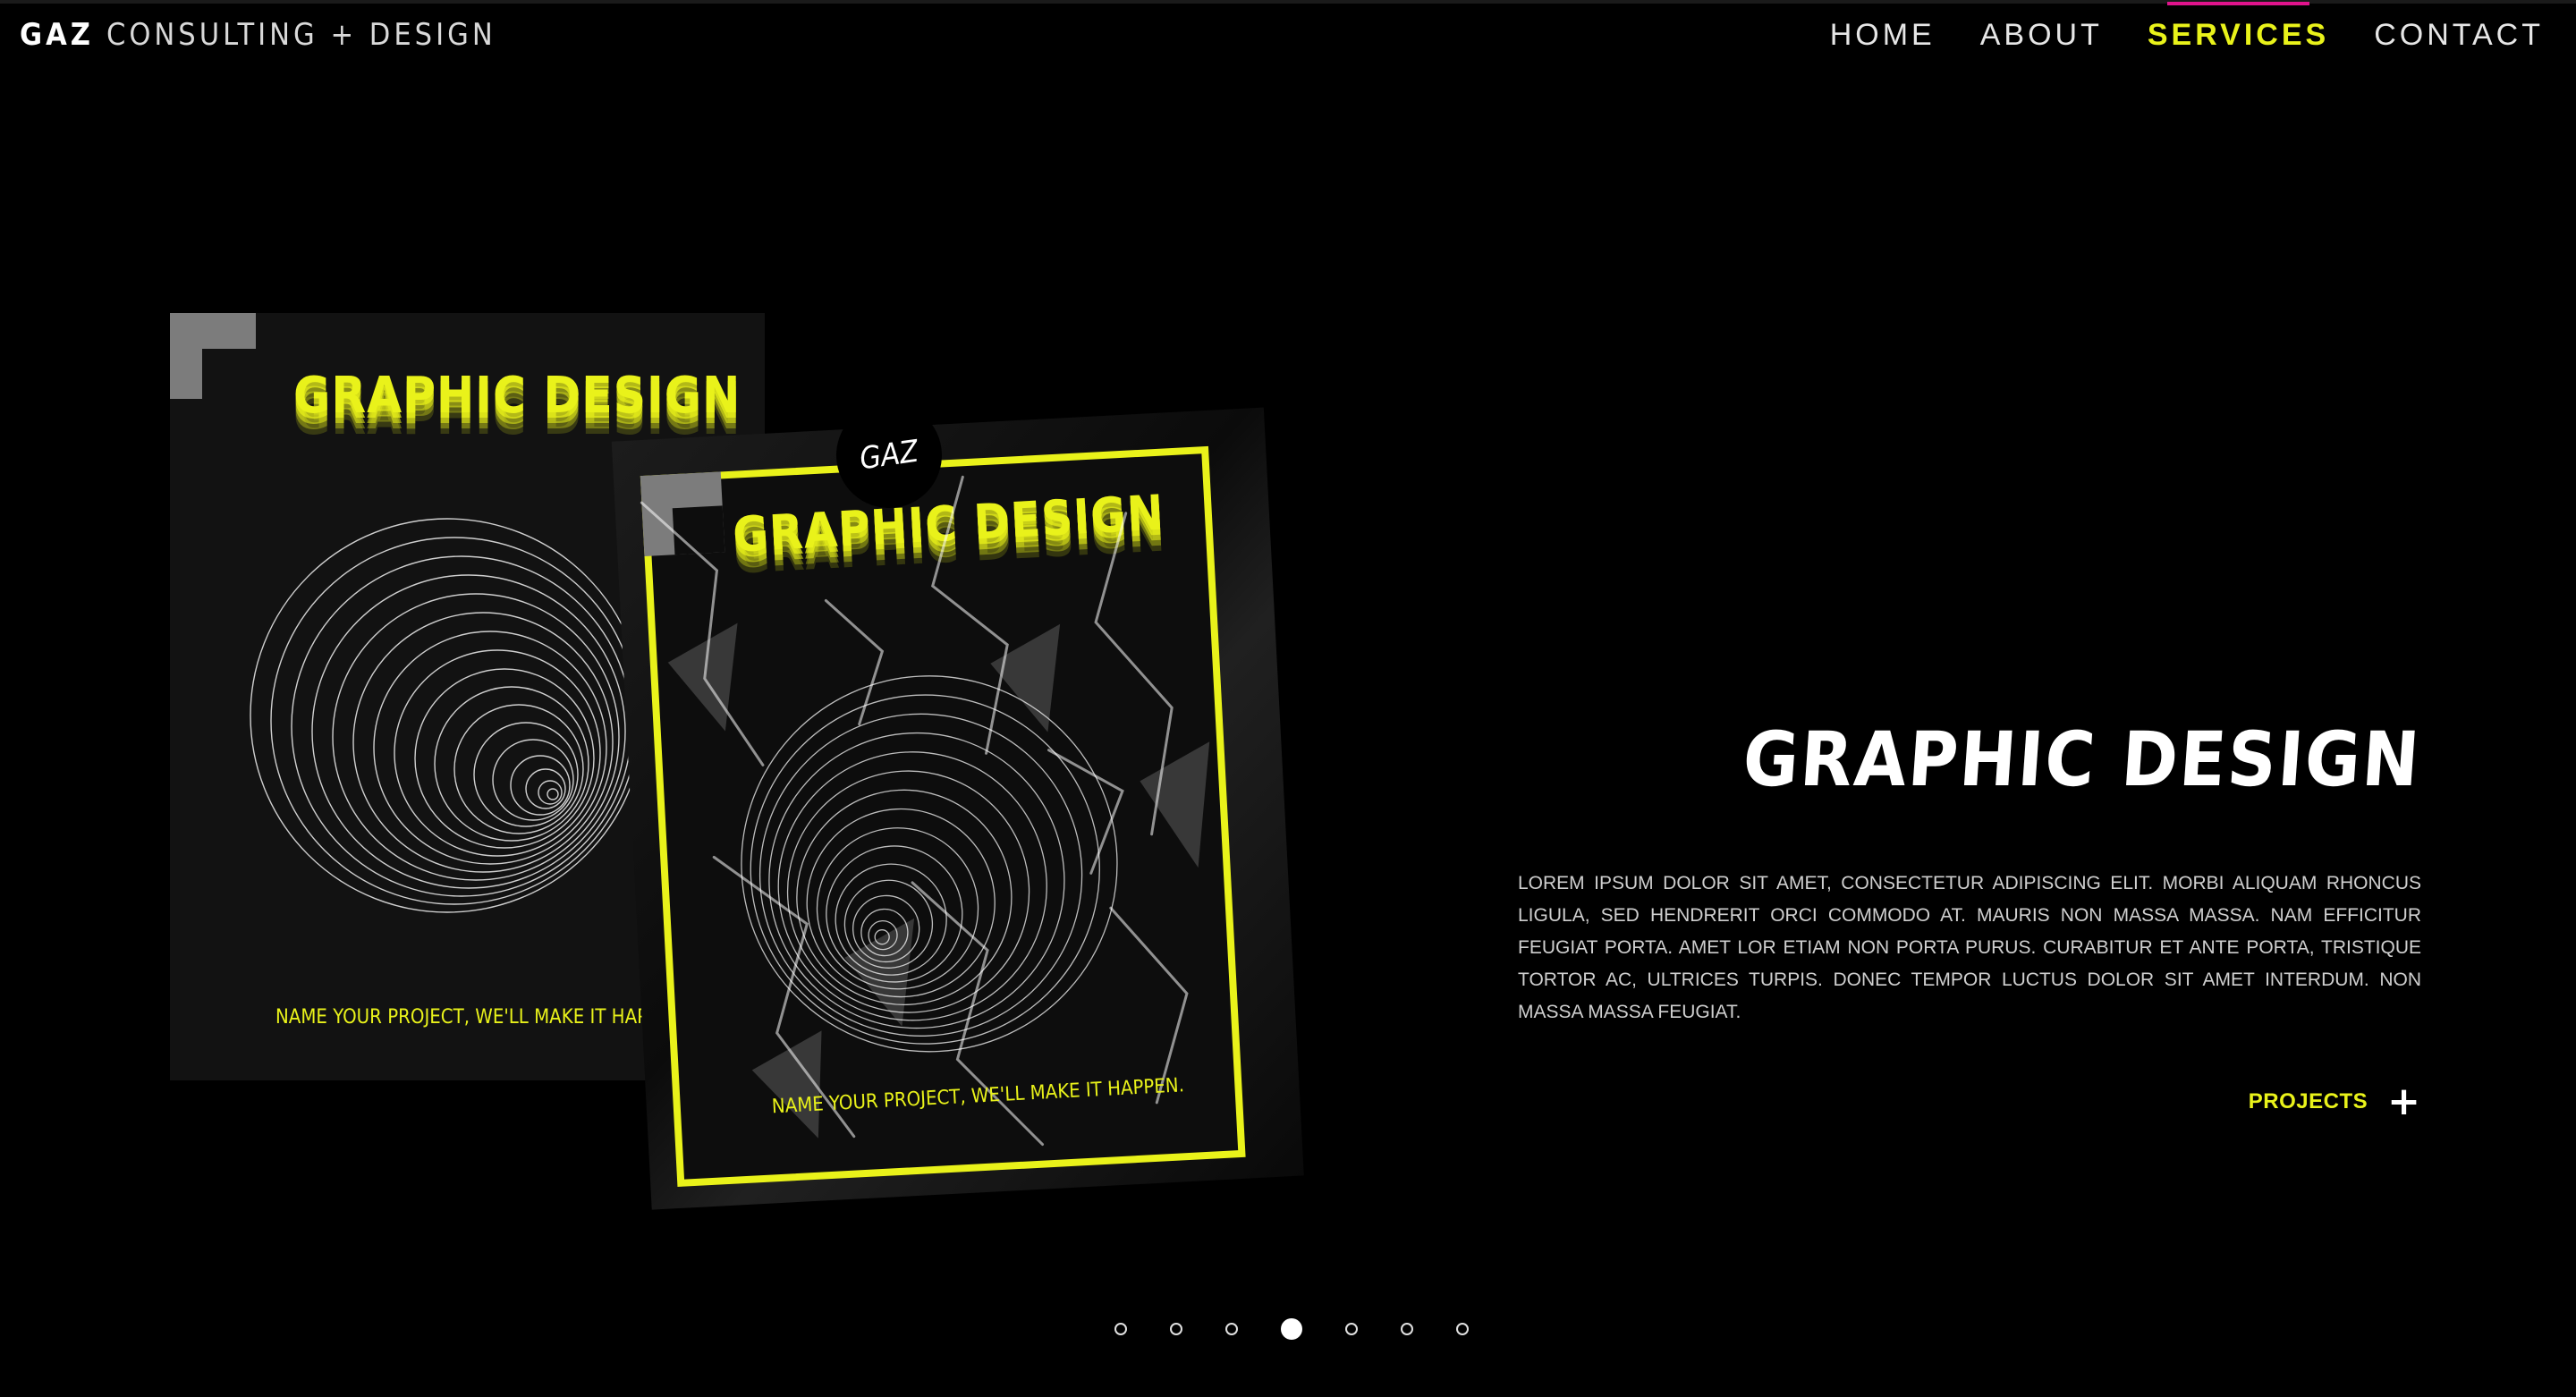  I want to click on projects-link: PROJECTS +, so click(2334, 1102).